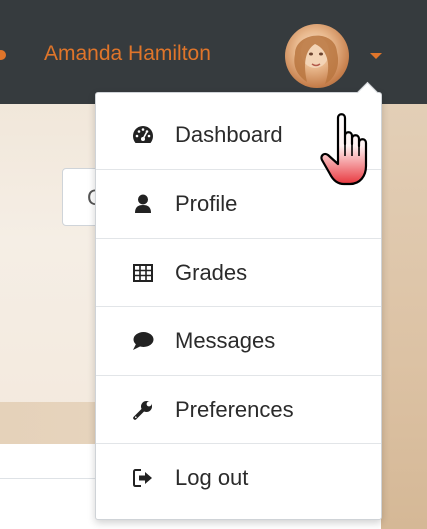 The image size is (427, 529). I want to click on menu-item-logout: Log out, so click(238, 478).